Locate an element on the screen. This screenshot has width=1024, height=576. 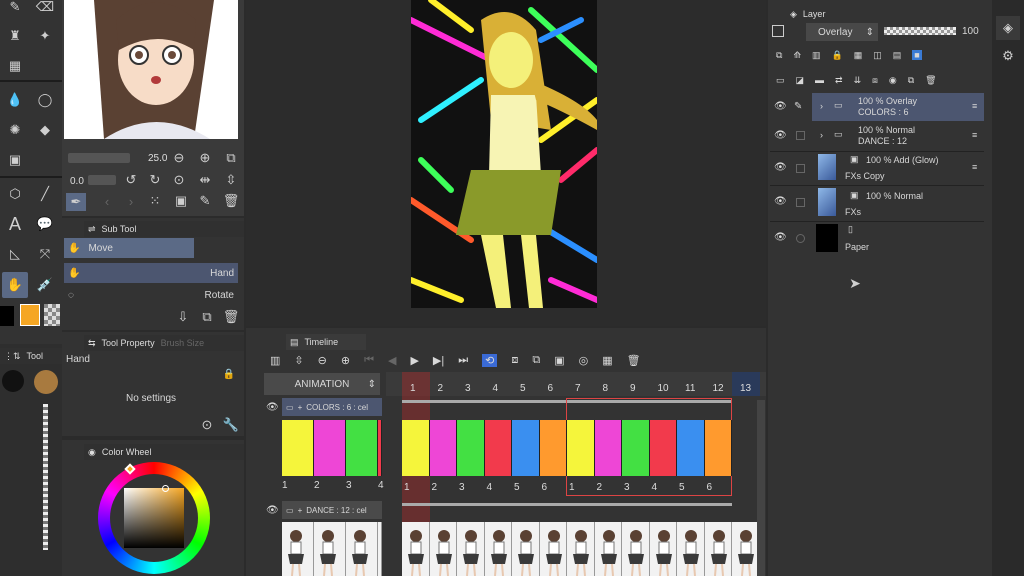
flip-v-icon: ⇳ is located at coordinates (231, 179).